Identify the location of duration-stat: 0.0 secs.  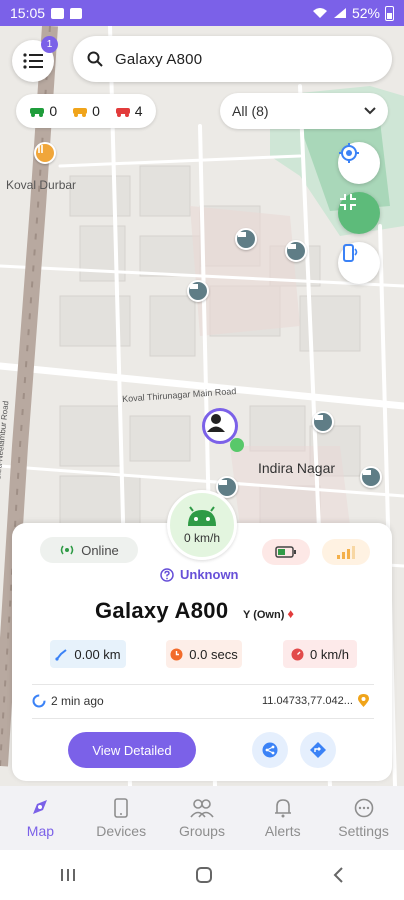
(204, 654).